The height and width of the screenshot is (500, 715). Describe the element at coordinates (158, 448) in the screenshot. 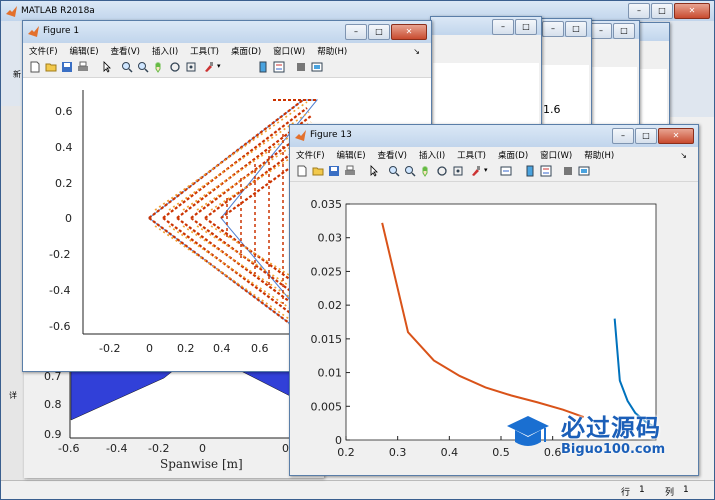

I see `spanwise-xtick: -0.2` at that location.